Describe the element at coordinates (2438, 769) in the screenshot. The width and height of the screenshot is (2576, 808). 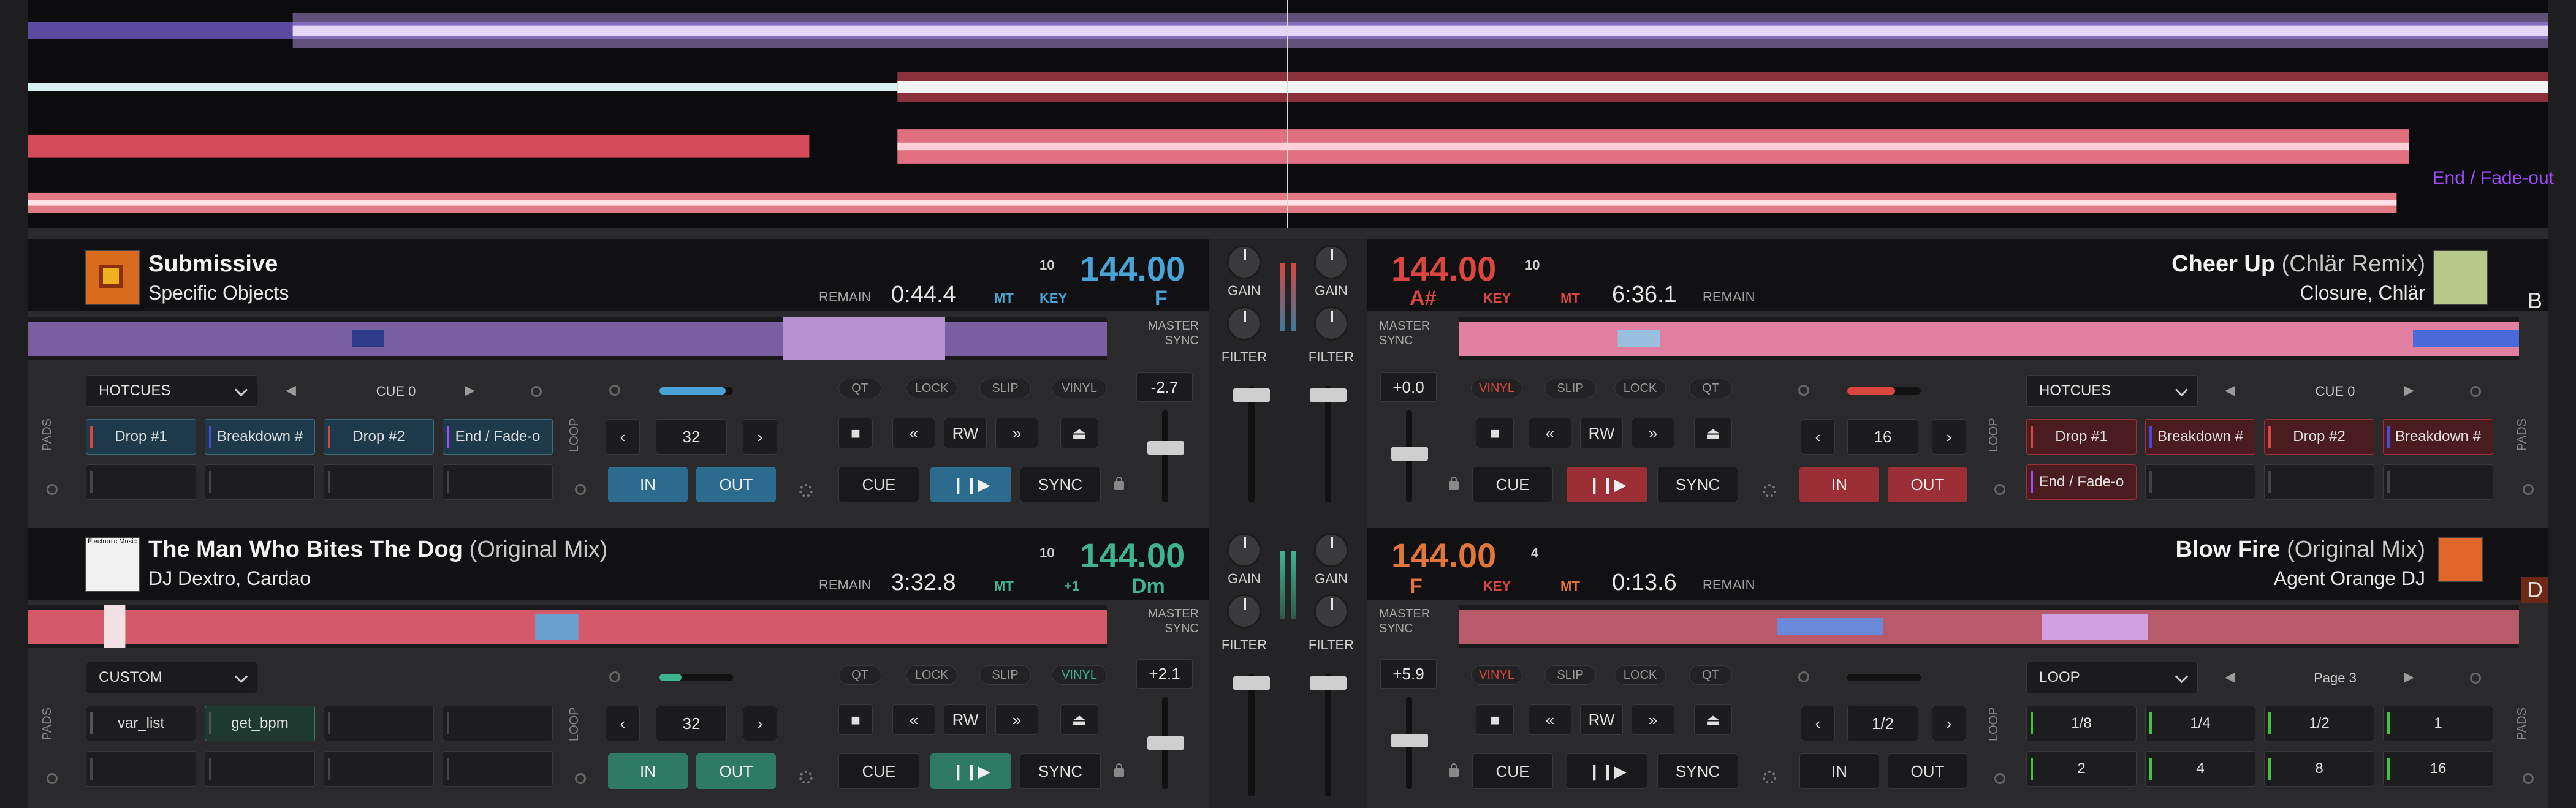
I see `loop-pad-8: 16` at that location.